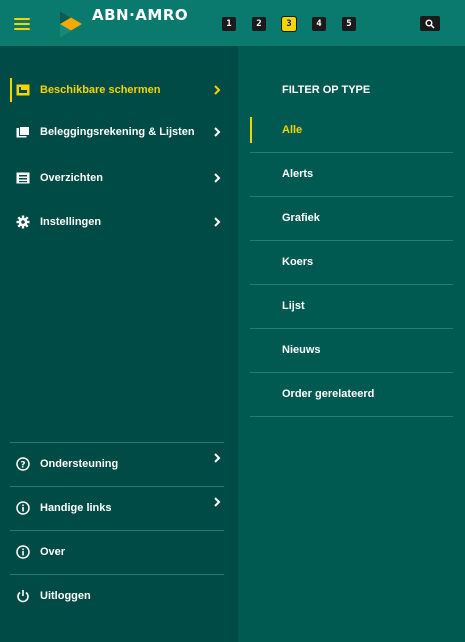 The height and width of the screenshot is (642, 465). I want to click on filter-item-label: Nieuws, so click(301, 350).